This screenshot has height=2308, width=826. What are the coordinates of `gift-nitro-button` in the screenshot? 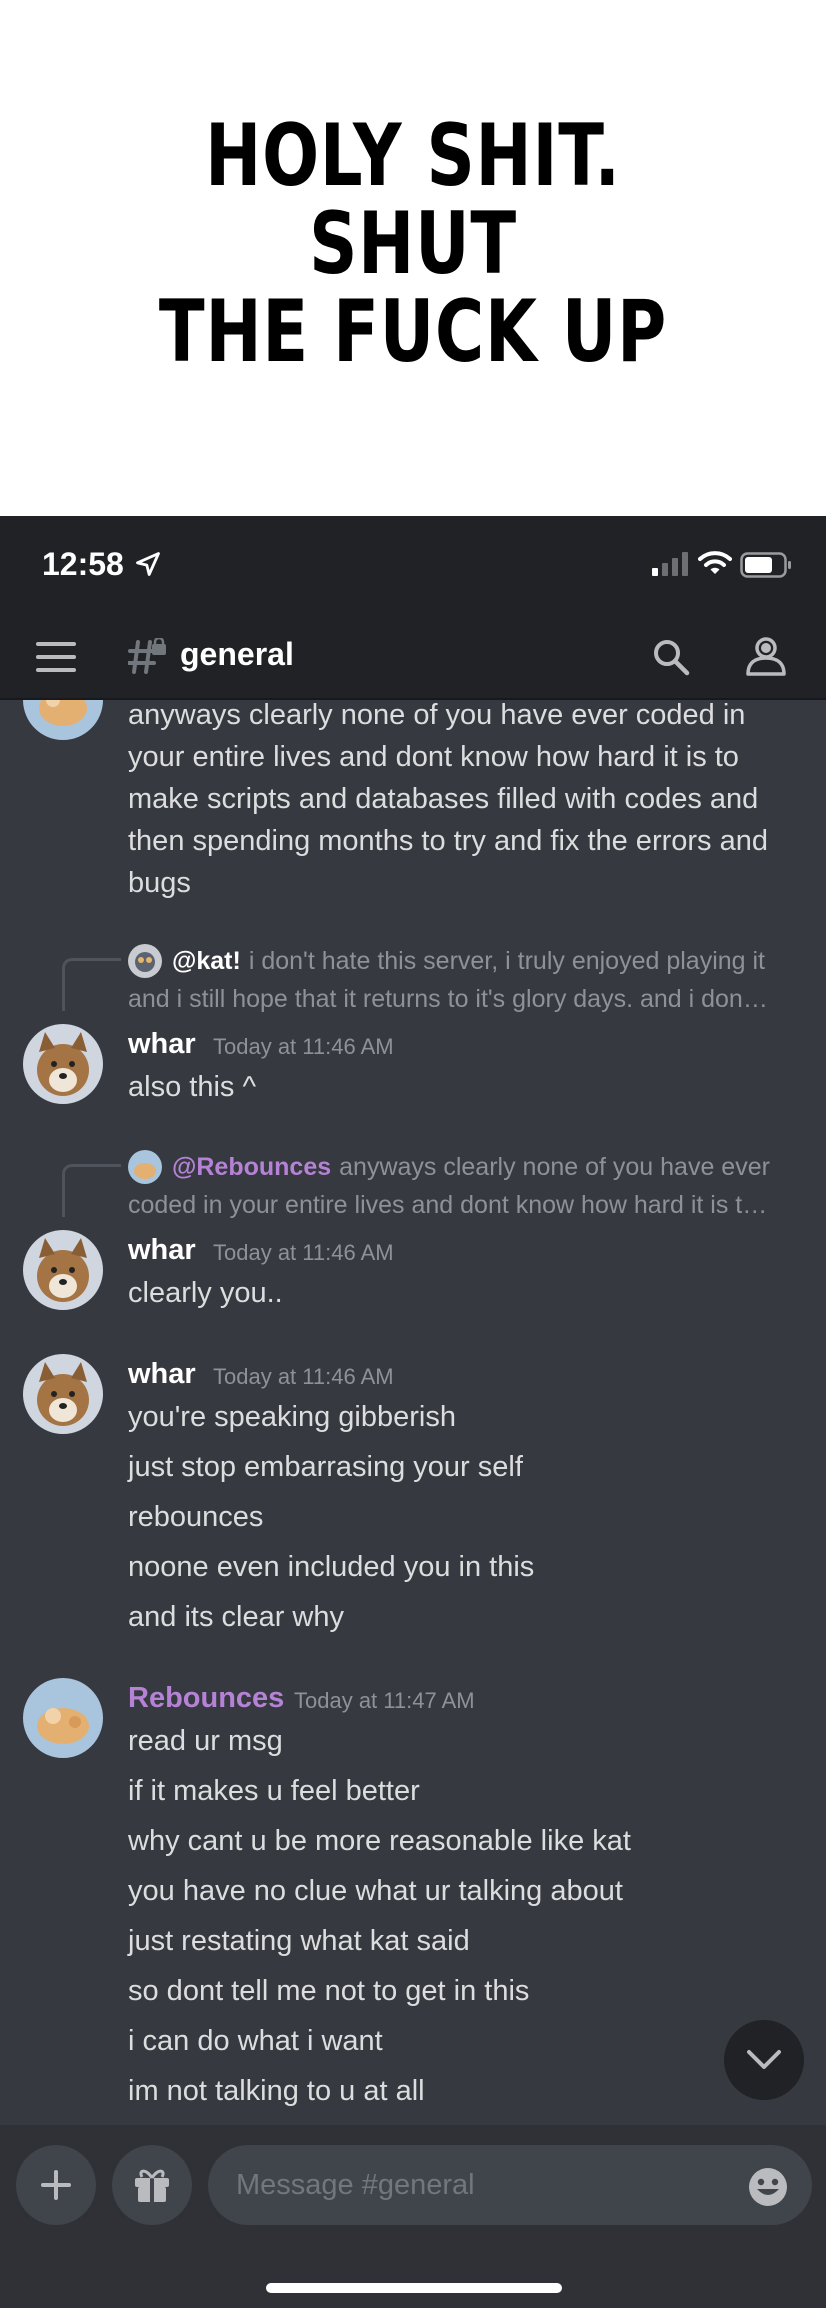 It's located at (152, 2185).